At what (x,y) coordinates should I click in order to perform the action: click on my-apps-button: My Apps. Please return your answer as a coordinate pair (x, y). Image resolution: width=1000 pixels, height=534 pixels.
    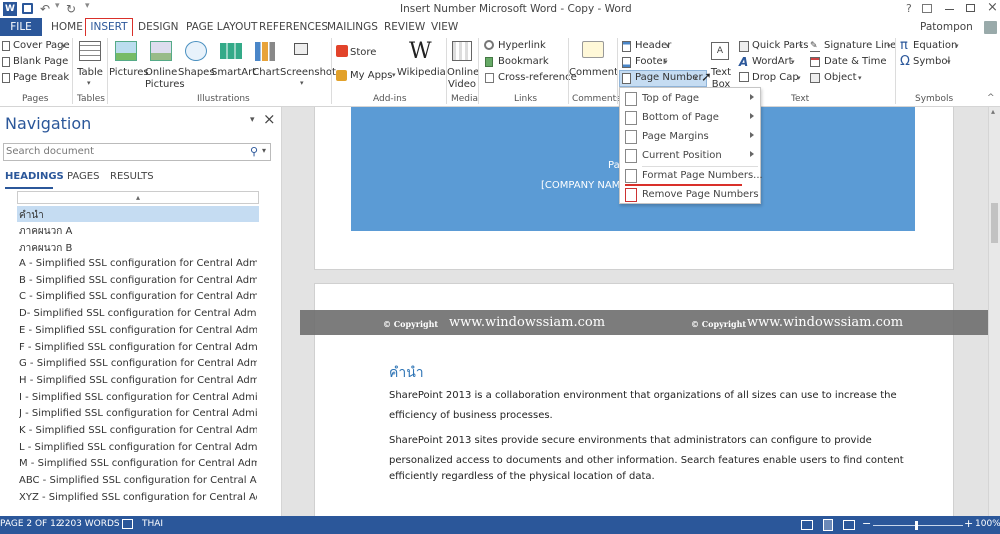
    Looking at the image, I should click on (371, 75).